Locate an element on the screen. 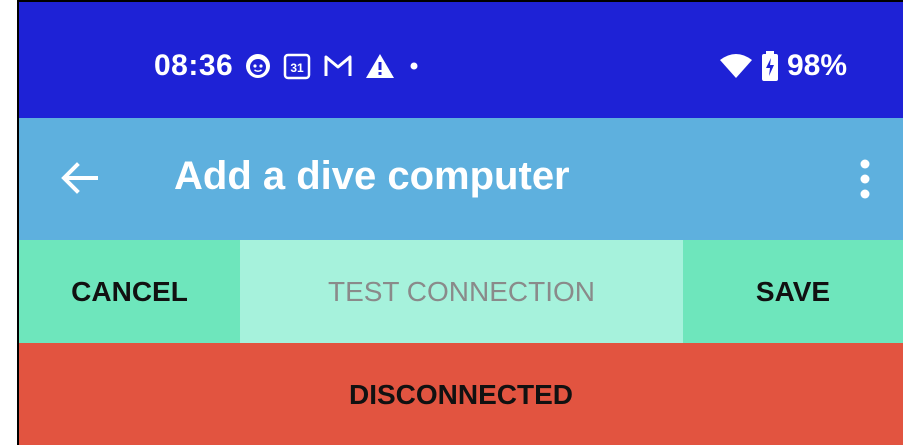 Image resolution: width=903 pixels, height=445 pixels. test-connection-button: TEST CONNECTION is located at coordinates (461, 291).